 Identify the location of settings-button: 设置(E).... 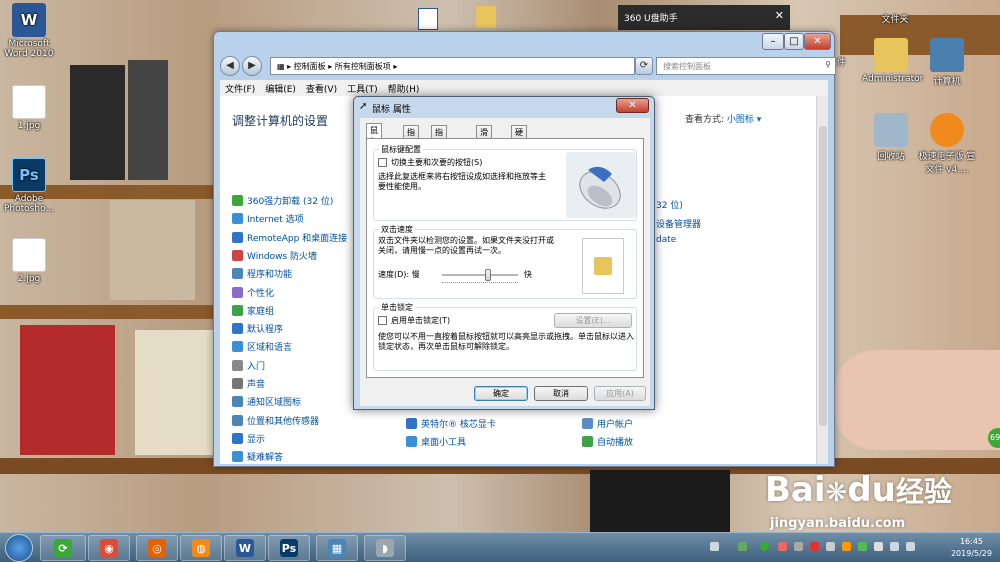
(593, 320).